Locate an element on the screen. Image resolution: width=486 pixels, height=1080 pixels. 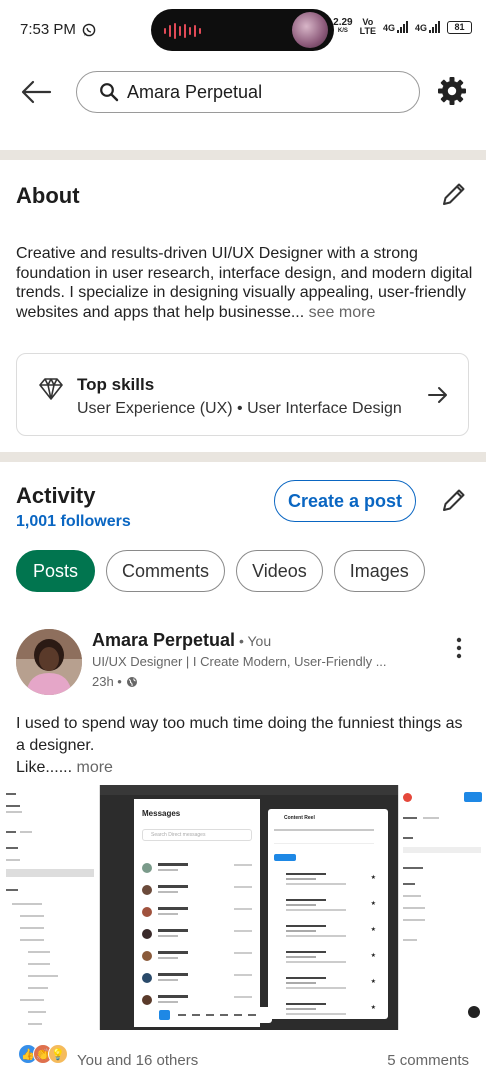
gear-icon is located at coordinates (452, 91).